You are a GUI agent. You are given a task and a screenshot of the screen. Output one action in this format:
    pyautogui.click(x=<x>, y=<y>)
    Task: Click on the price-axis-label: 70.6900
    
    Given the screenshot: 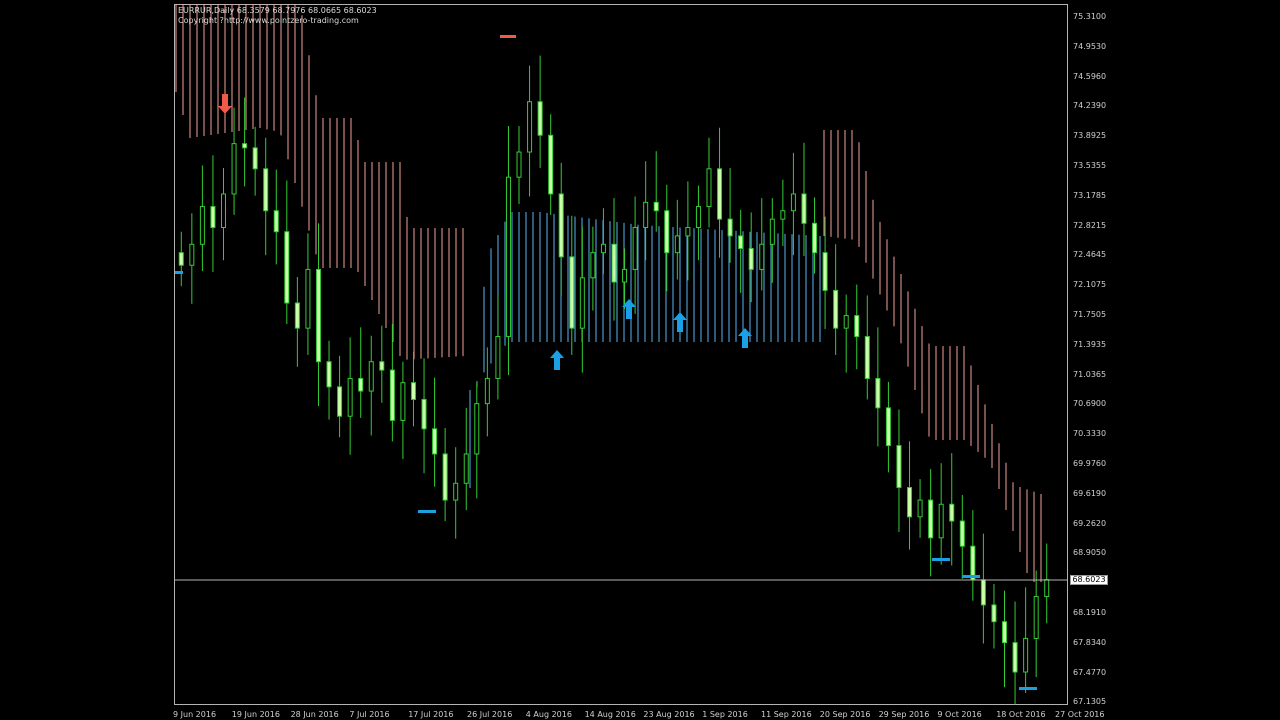 What is the action you would take?
    pyautogui.click(x=1090, y=404)
    